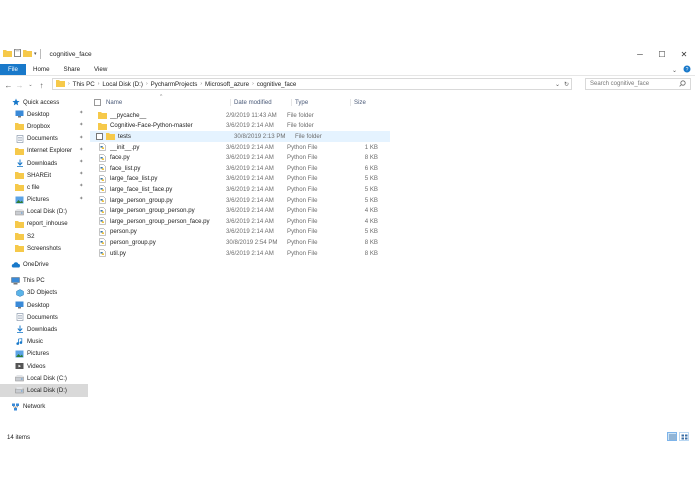 The image size is (695, 494). I want to click on nav-item-videos: Videos, so click(44, 366).